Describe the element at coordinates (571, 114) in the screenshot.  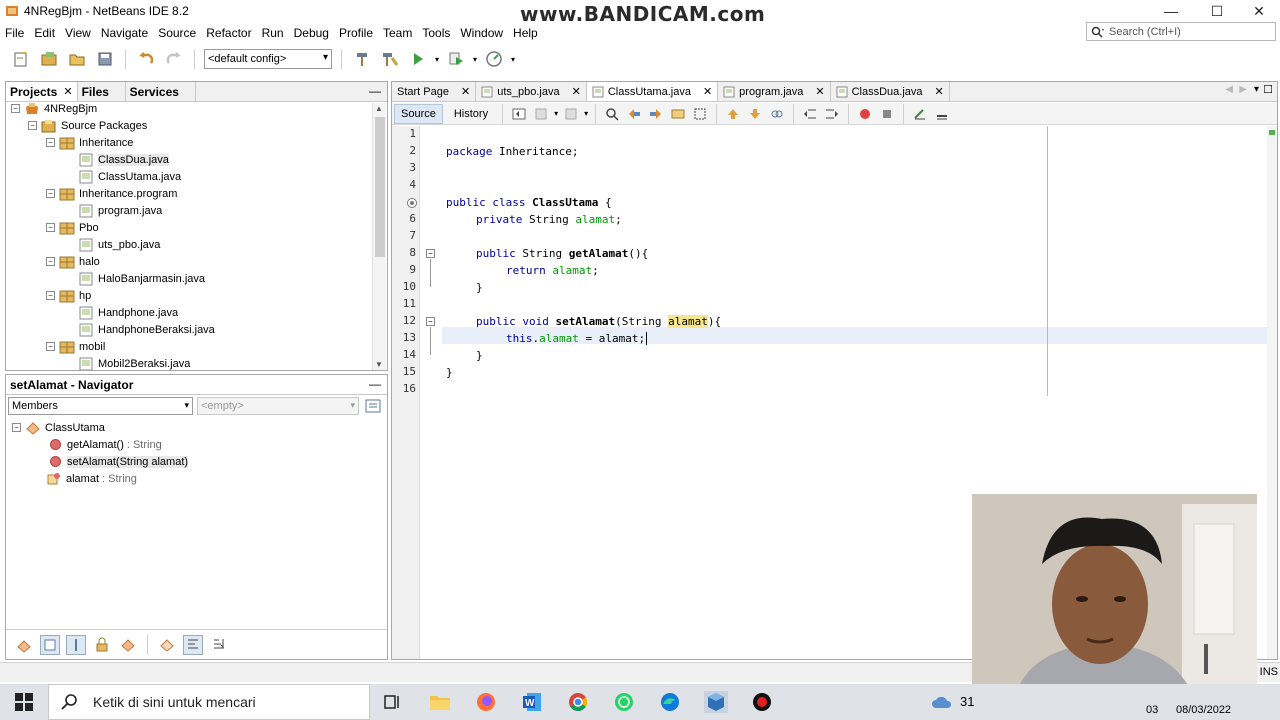
I see `forward-button` at that location.